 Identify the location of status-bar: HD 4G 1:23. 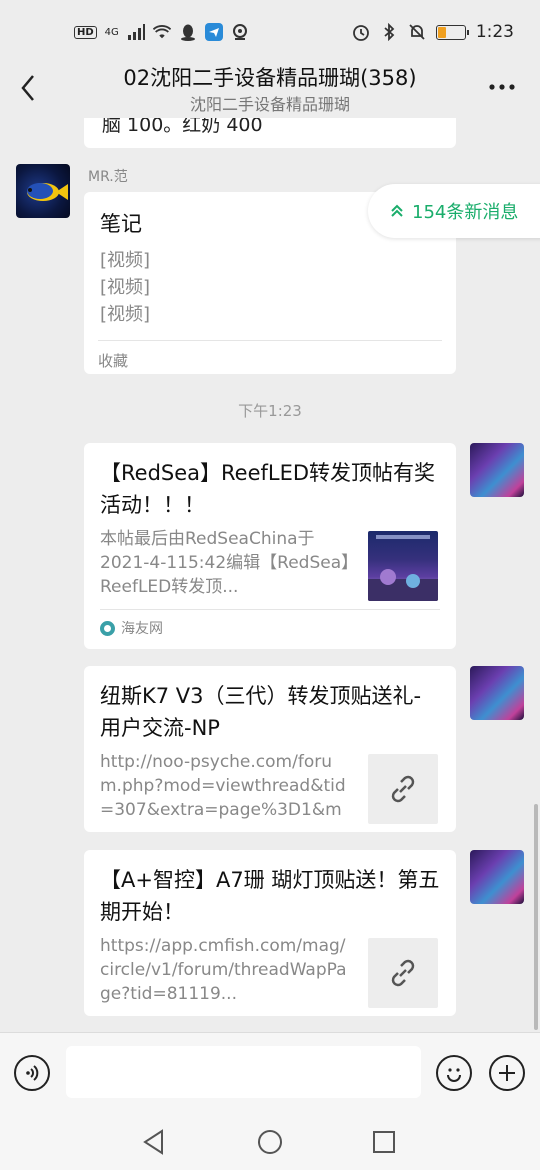
(270, 32).